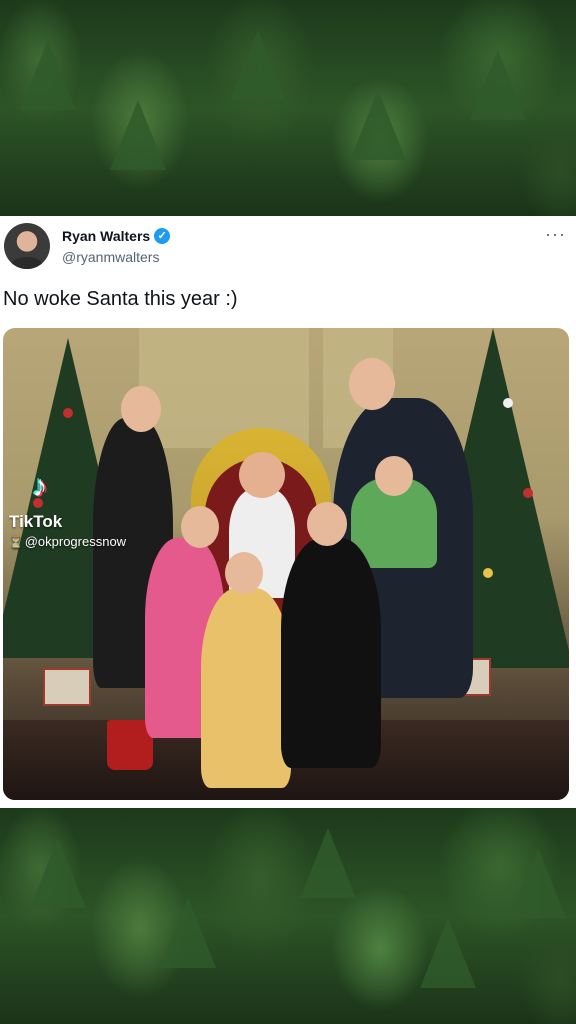 This screenshot has height=1024, width=576. What do you see at coordinates (75, 541) in the screenshot?
I see `tiktok-watermark-user: @okprogressnow` at bounding box center [75, 541].